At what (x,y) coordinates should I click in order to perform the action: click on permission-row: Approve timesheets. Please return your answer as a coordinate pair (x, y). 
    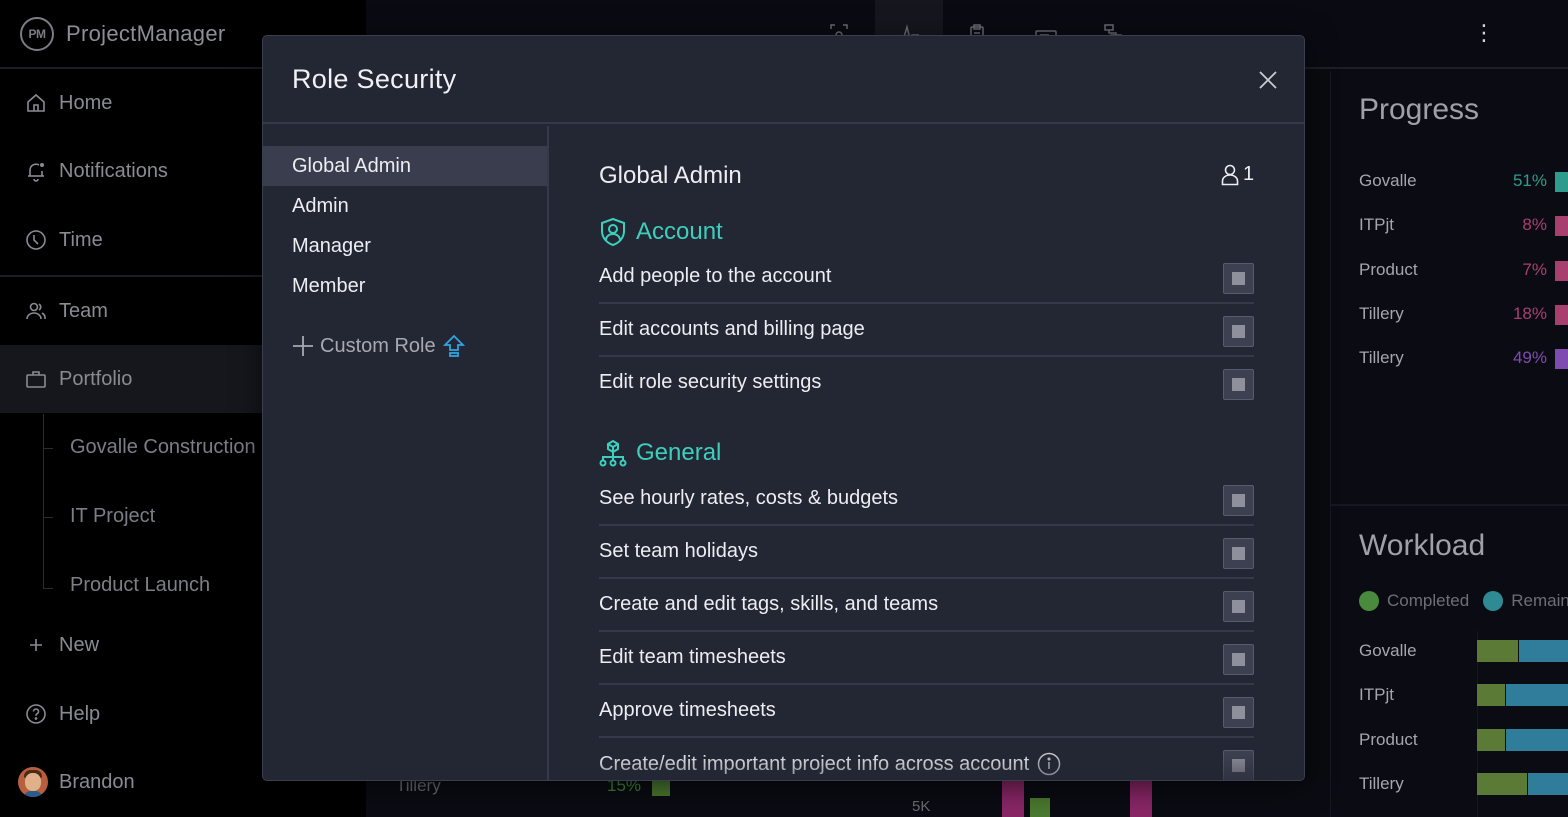
    Looking at the image, I should click on (926, 711).